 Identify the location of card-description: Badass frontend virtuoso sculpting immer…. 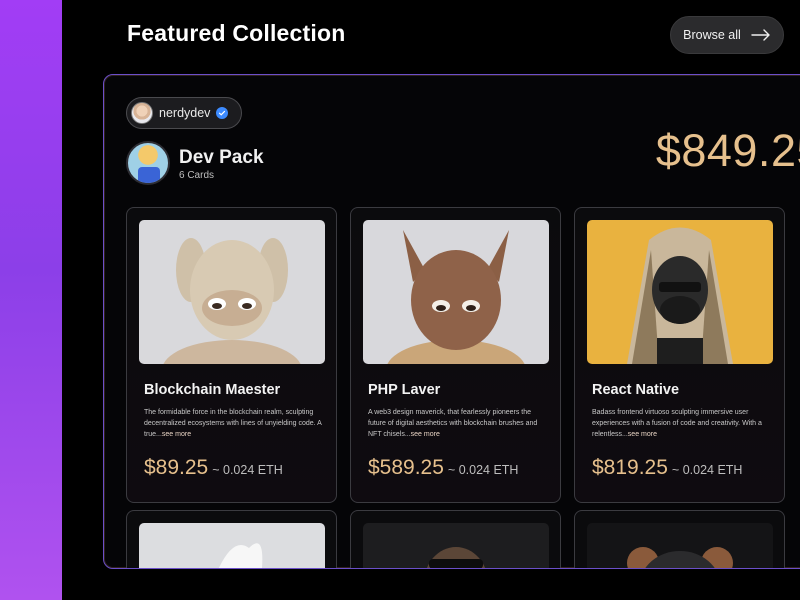
(677, 423).